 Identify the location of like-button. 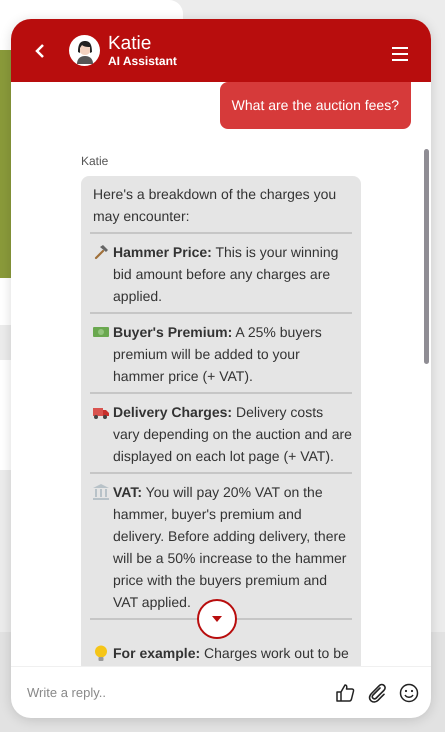
(345, 692).